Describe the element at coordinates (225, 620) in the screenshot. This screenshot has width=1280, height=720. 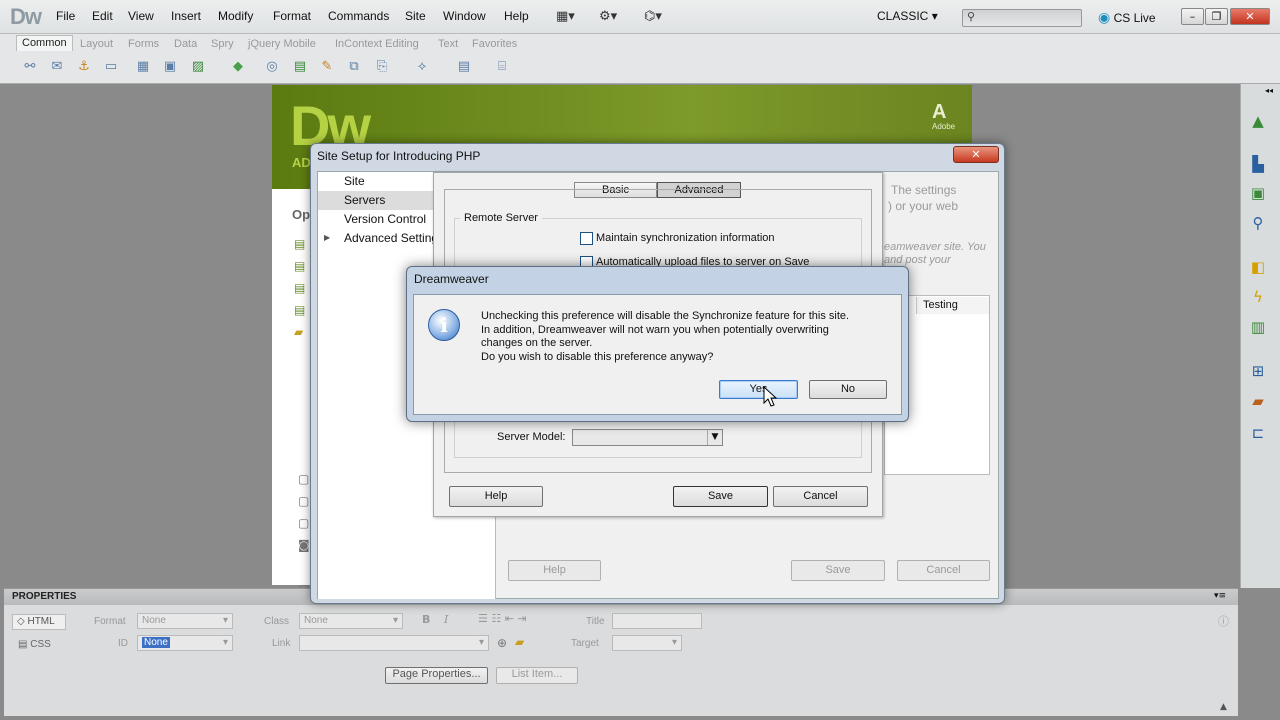
I see `chevron-down-icon: ▾` at that location.